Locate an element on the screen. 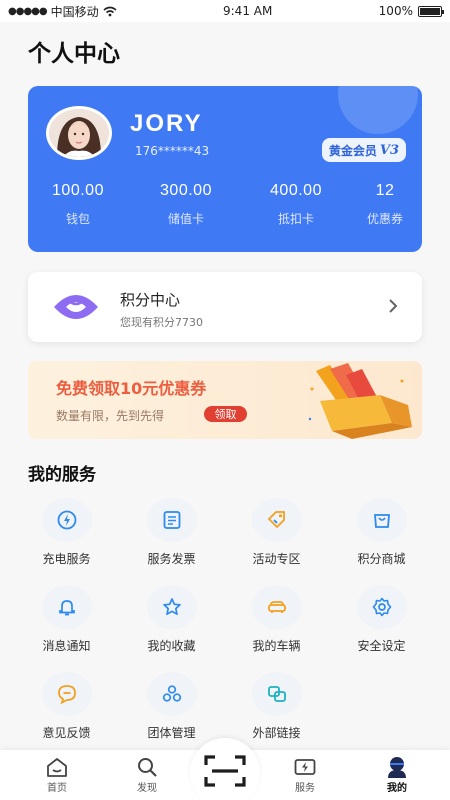  points-center-card: 积分中心 您现有积分7730 is located at coordinates (225, 307).